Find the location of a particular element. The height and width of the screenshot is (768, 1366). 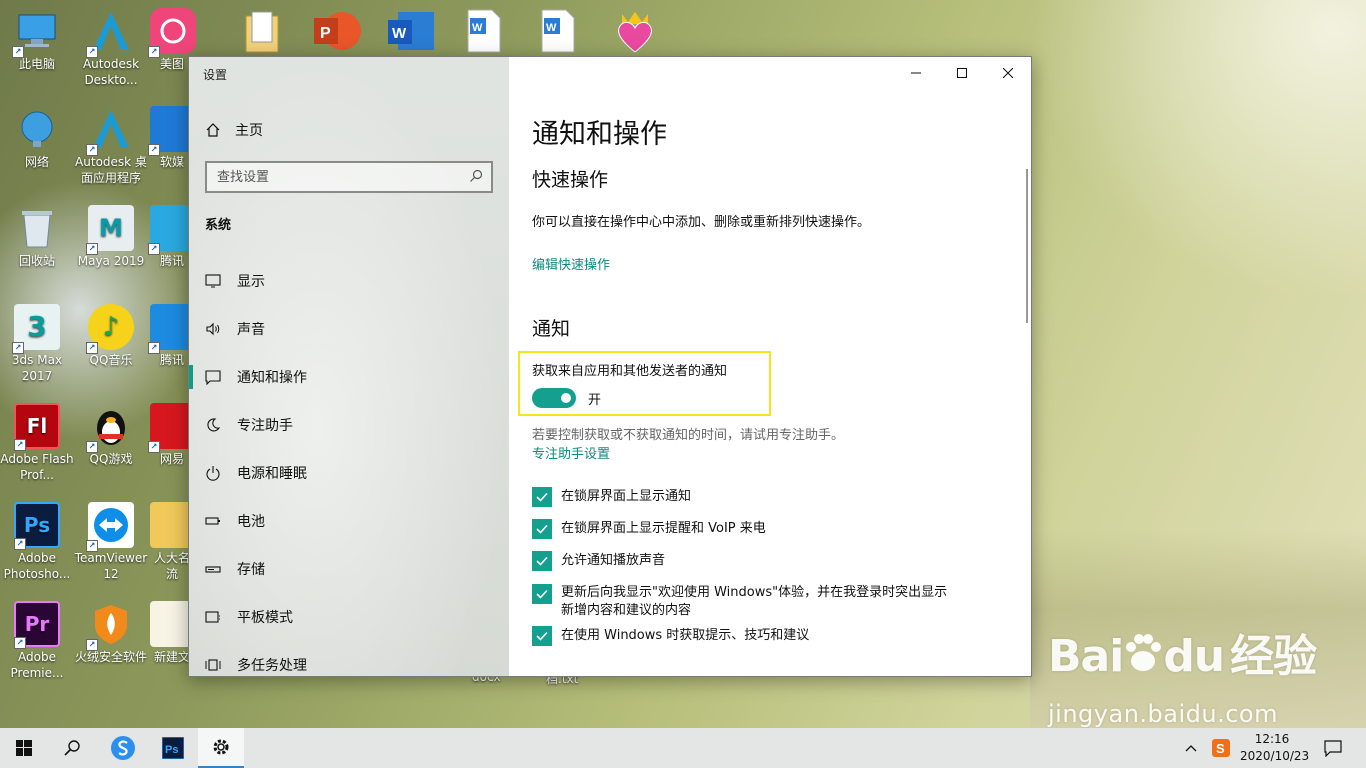

watermark-brand-jingyan: 经验 is located at coordinates (1273, 656).